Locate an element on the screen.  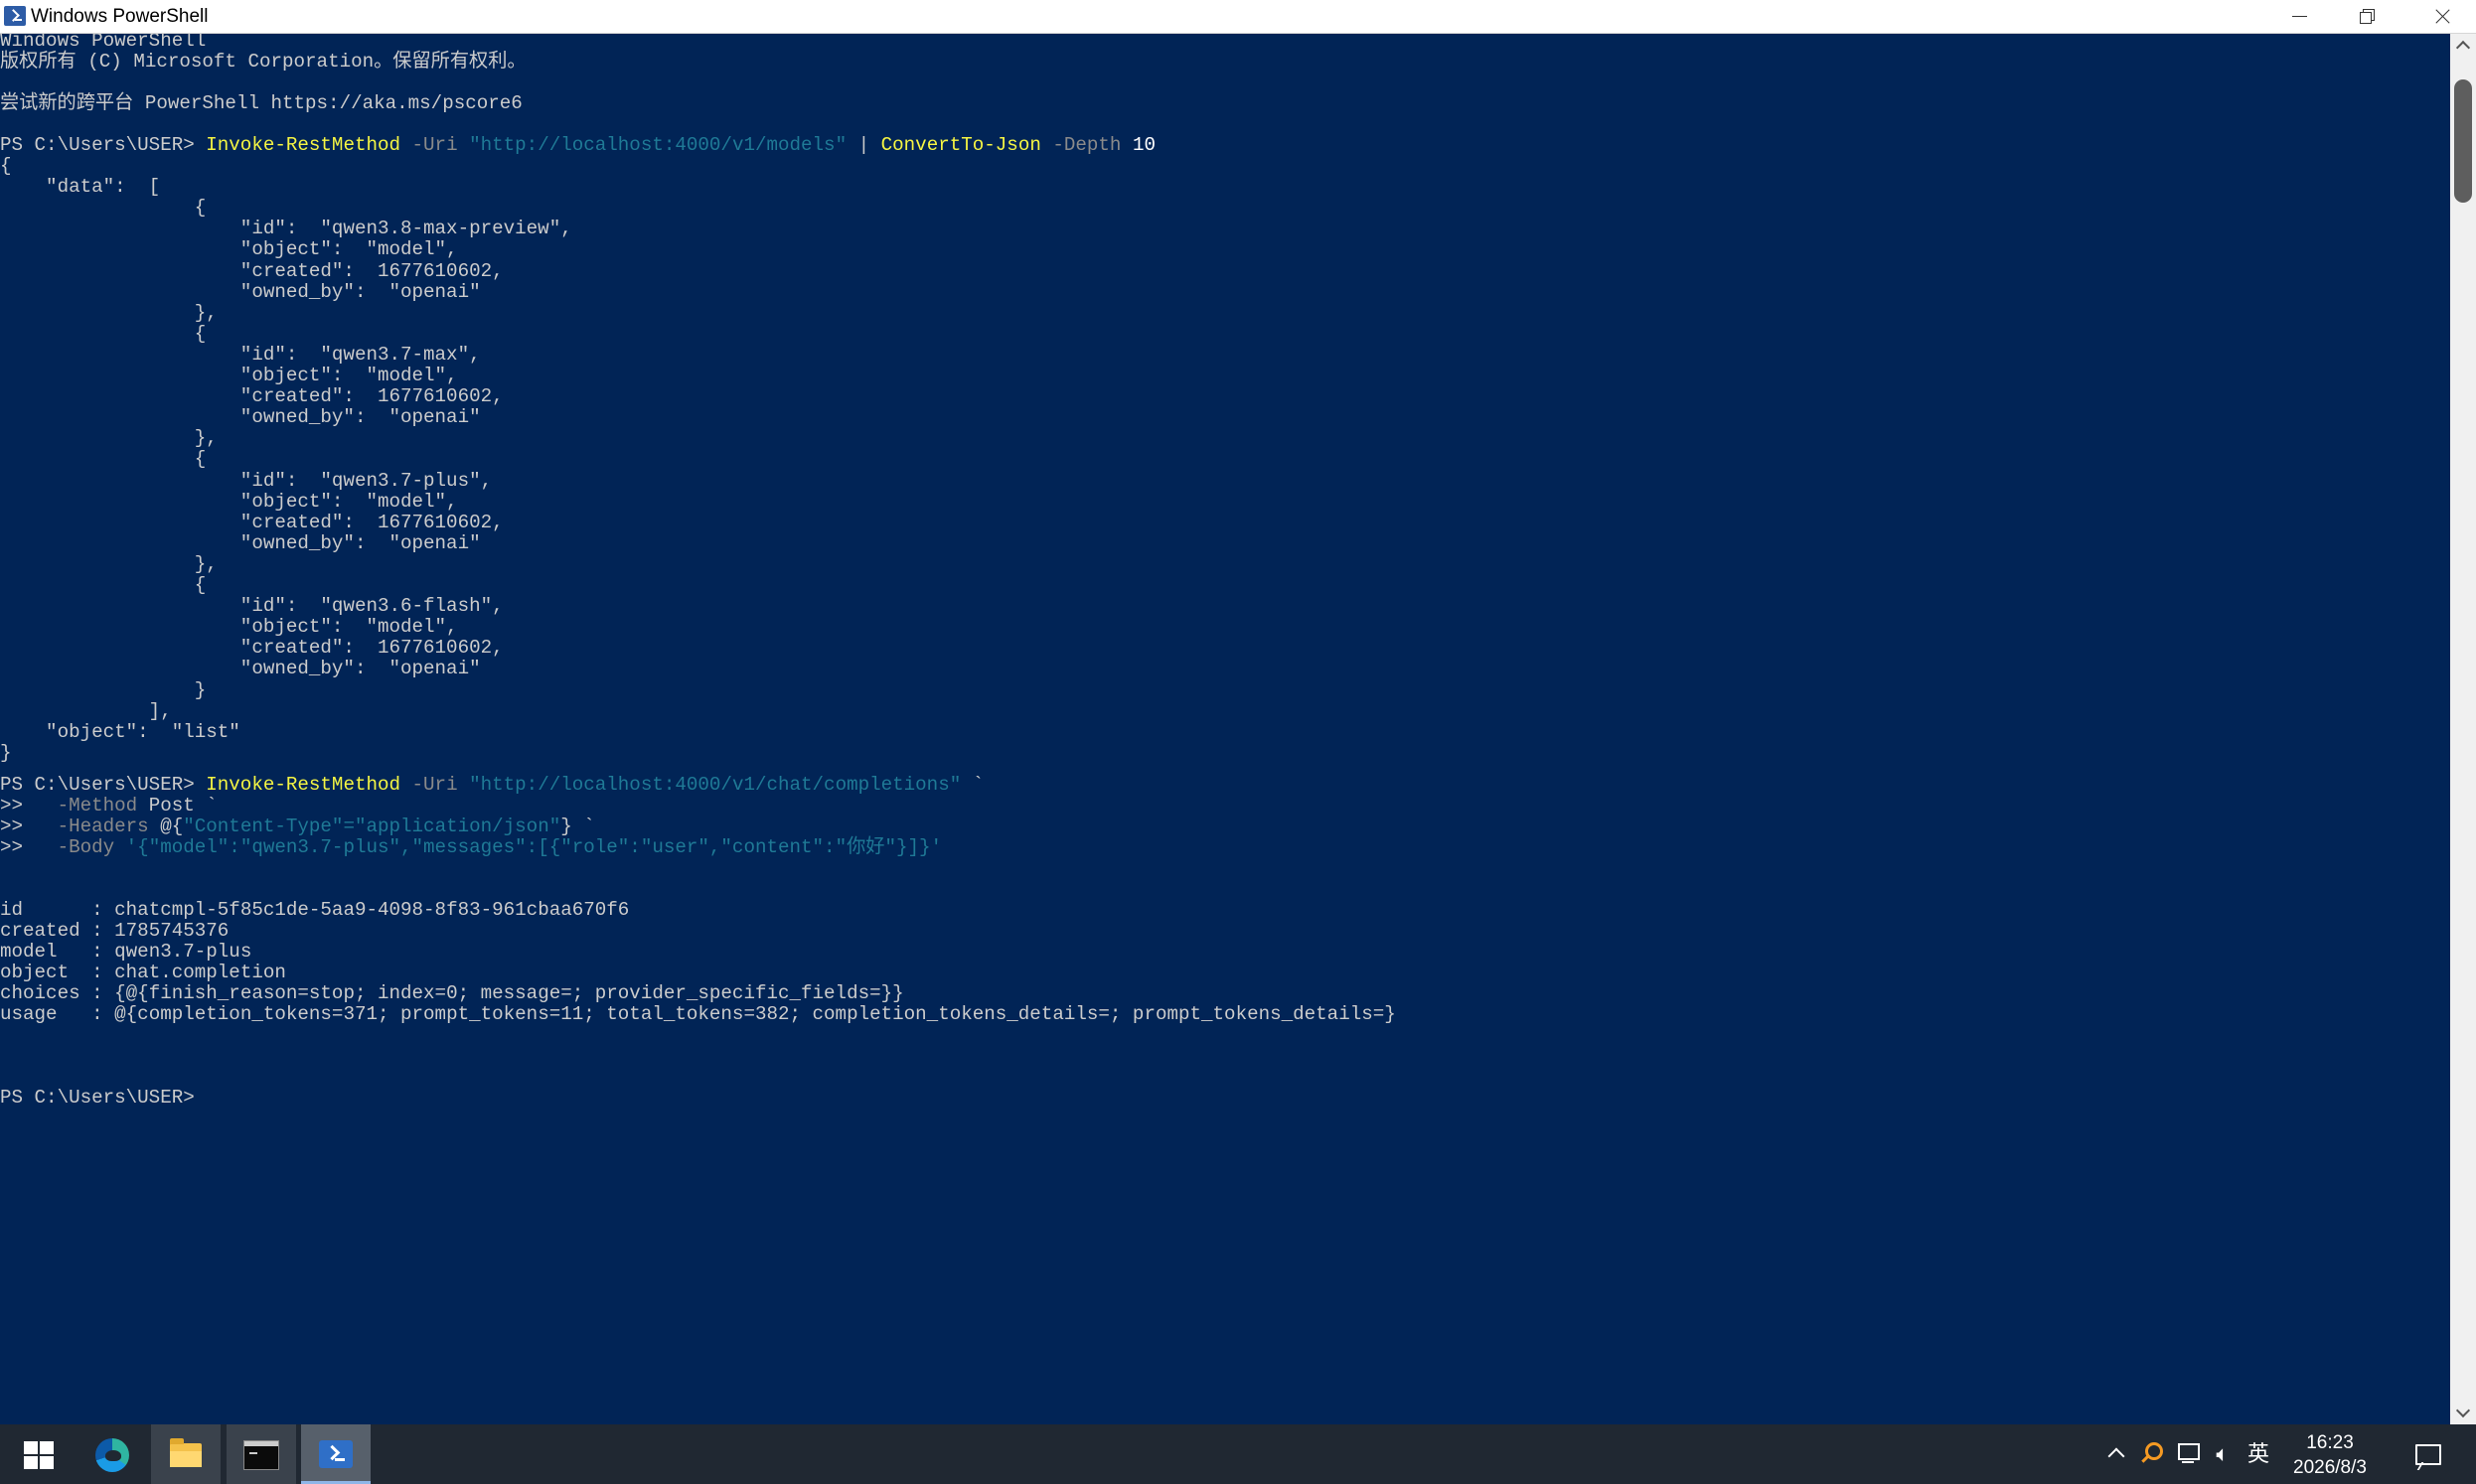
parameter: -Headers is located at coordinates (103, 826).